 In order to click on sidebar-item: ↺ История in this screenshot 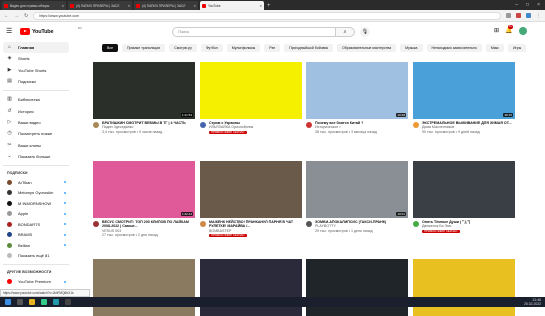, I will do `click(36, 110)`.